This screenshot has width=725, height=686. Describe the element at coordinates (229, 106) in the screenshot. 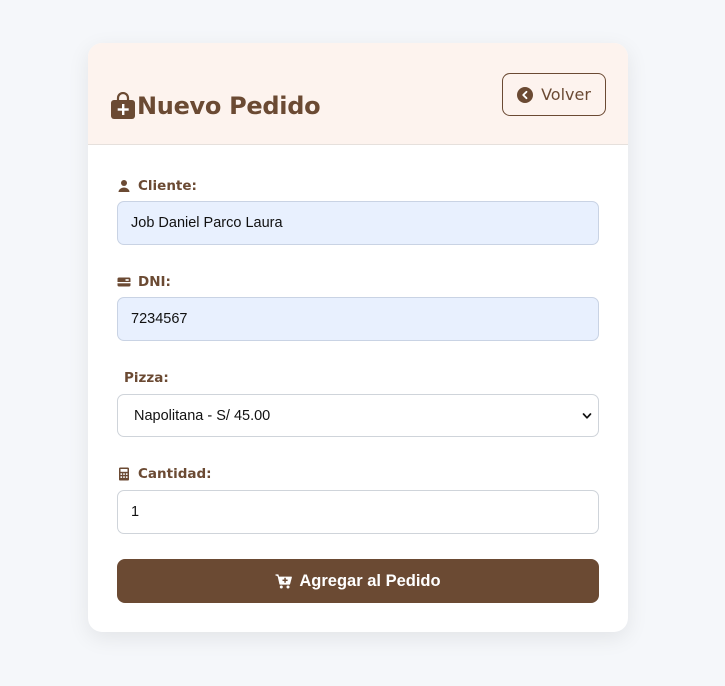

I see `page-title: Nuevo Pedido` at that location.